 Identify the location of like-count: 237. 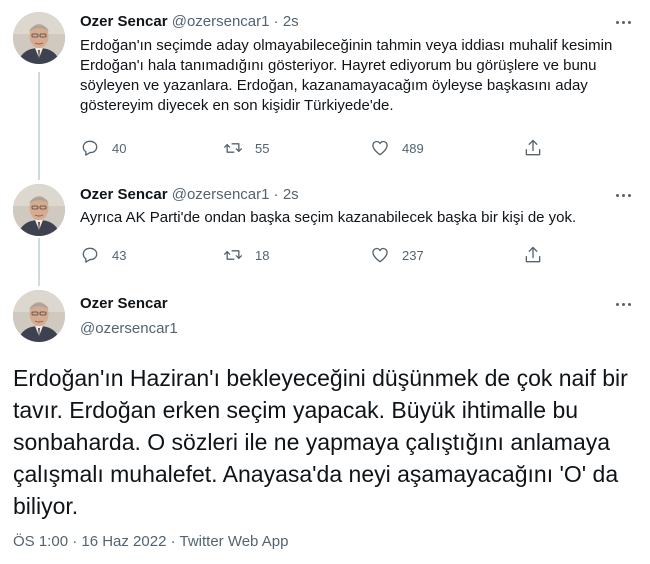
(413, 255).